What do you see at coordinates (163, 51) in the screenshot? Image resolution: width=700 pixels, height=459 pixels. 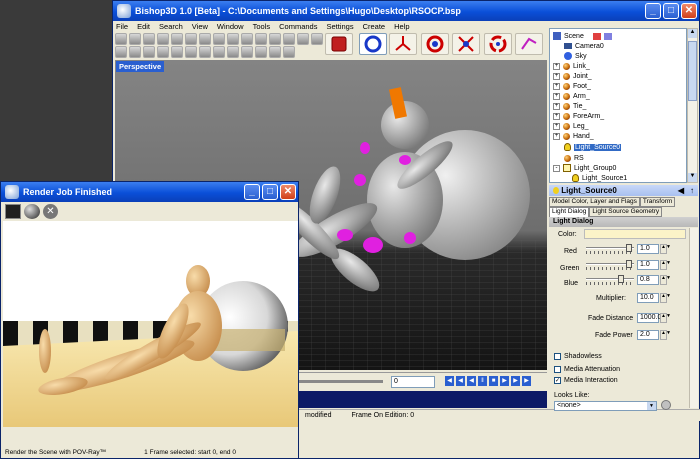 I see `panel-icon` at bounding box center [163, 51].